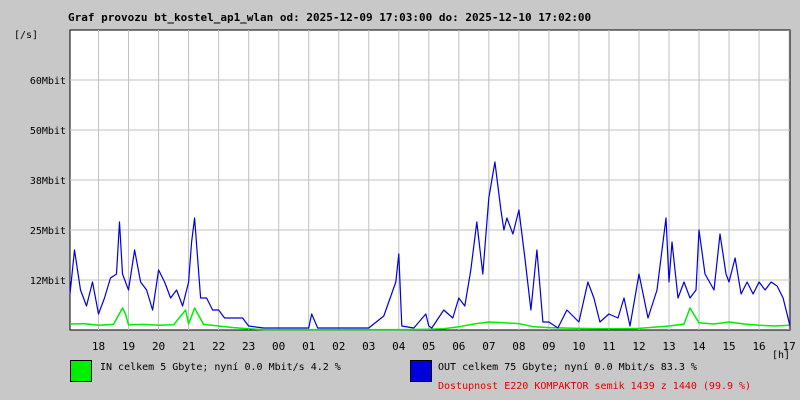 The height and width of the screenshot is (400, 800). I want to click on x-tick-label: 03, so click(368, 346).